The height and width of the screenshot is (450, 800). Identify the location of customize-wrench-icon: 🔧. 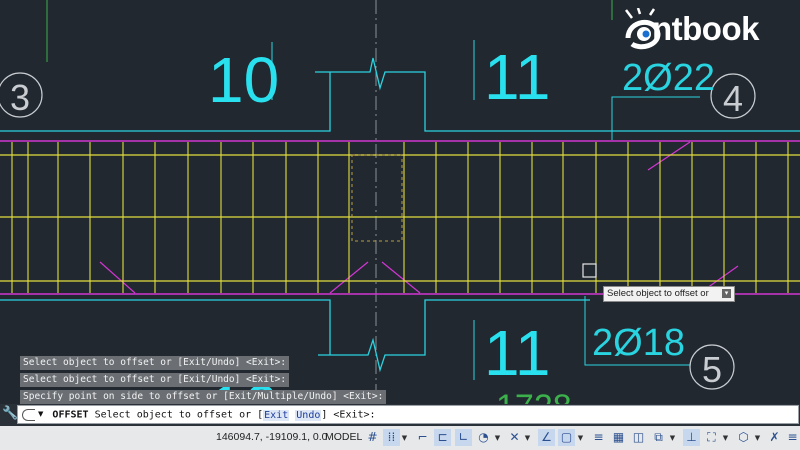
(10, 414).